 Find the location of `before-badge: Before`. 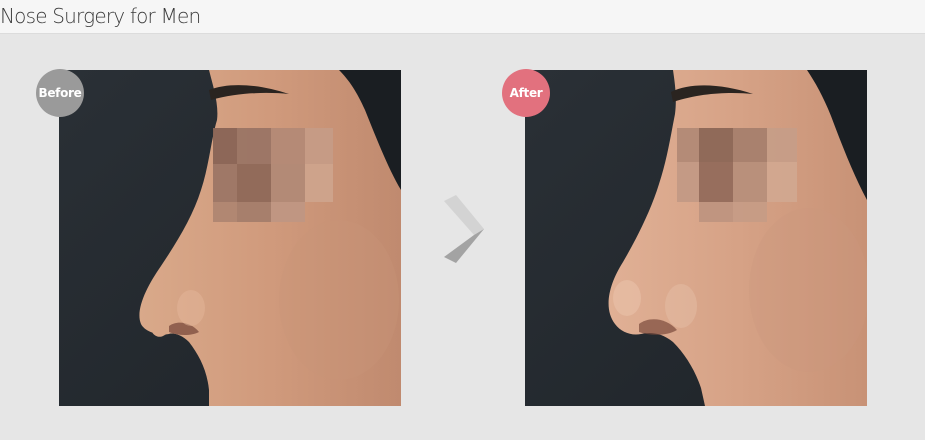

before-badge: Before is located at coordinates (60, 93).